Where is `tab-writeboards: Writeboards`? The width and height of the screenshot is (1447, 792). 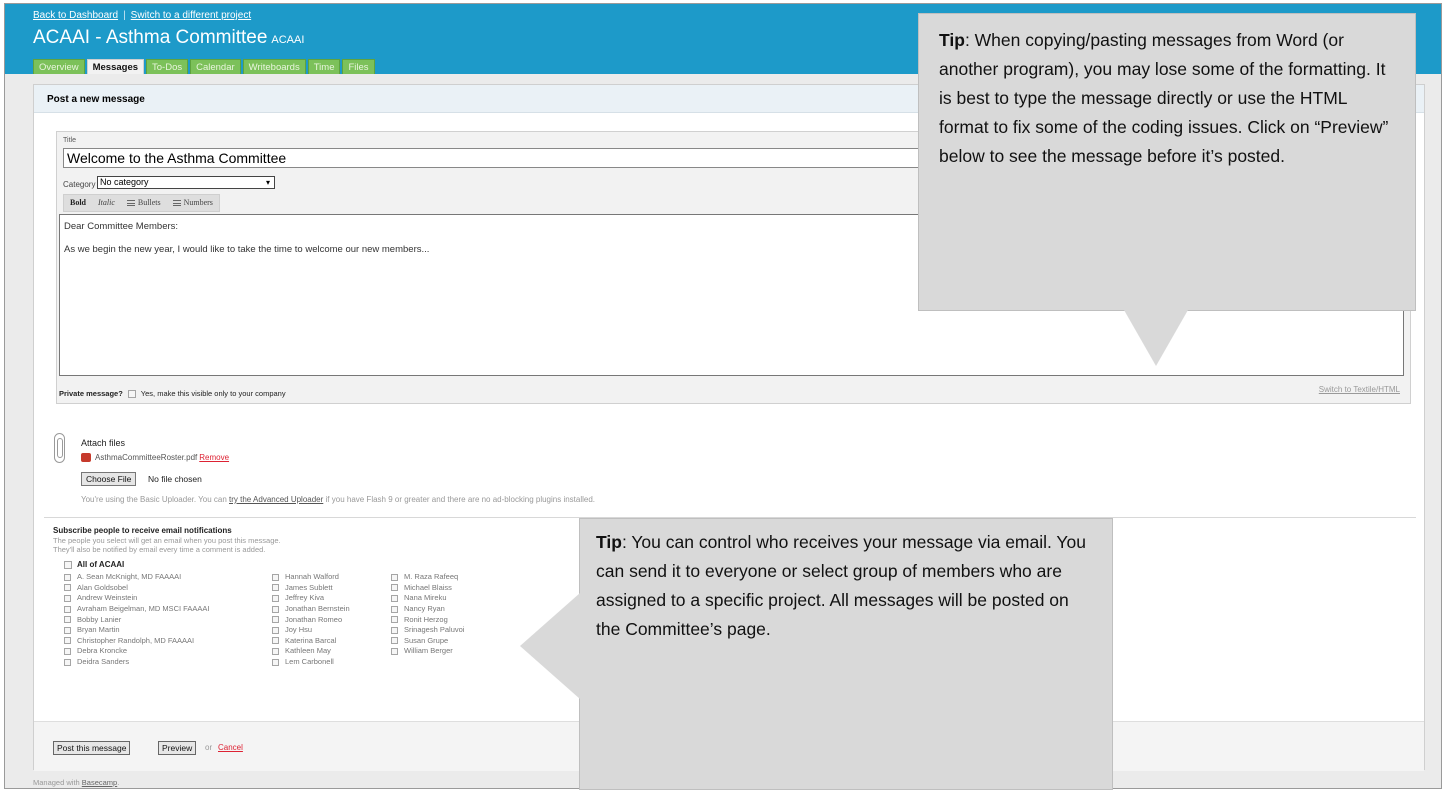
tab-writeboards: Writeboards is located at coordinates (274, 66).